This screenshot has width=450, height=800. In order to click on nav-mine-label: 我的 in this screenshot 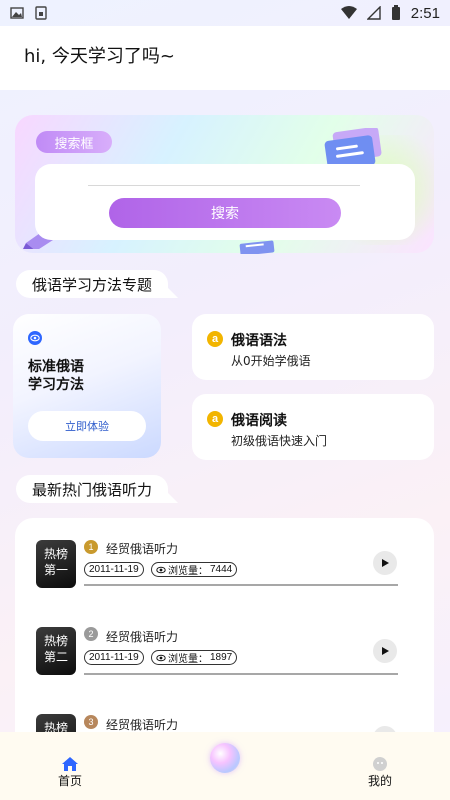, I will do `click(379, 781)`.